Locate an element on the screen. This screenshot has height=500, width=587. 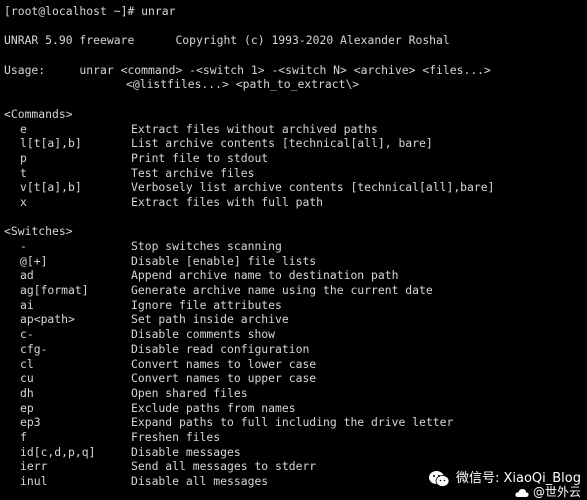
switch-key: ap<path> is located at coordinates (47, 319).